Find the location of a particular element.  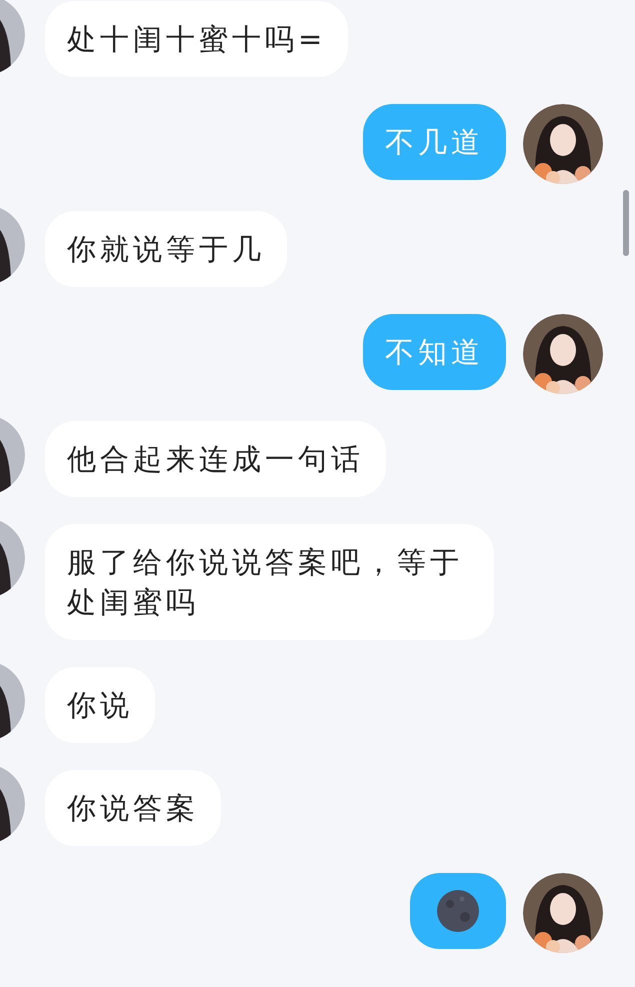

message-bubble: 你说答案 is located at coordinates (133, 808).